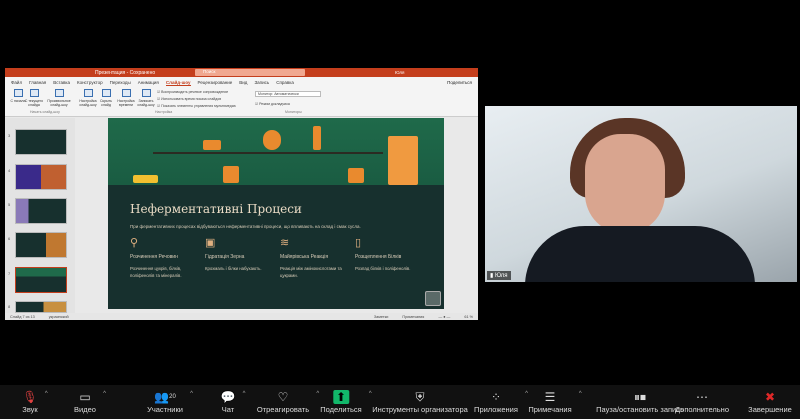 The width and height of the screenshot is (800, 419). What do you see at coordinates (165, 409) in the screenshot?
I see `toolbar-label: Участники` at bounding box center [165, 409].